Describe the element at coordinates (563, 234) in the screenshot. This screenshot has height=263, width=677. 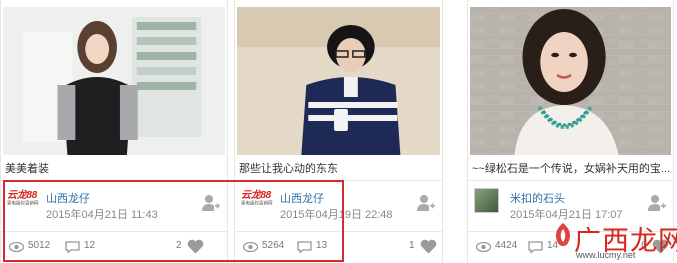
I see `watermark-logo-icon` at that location.